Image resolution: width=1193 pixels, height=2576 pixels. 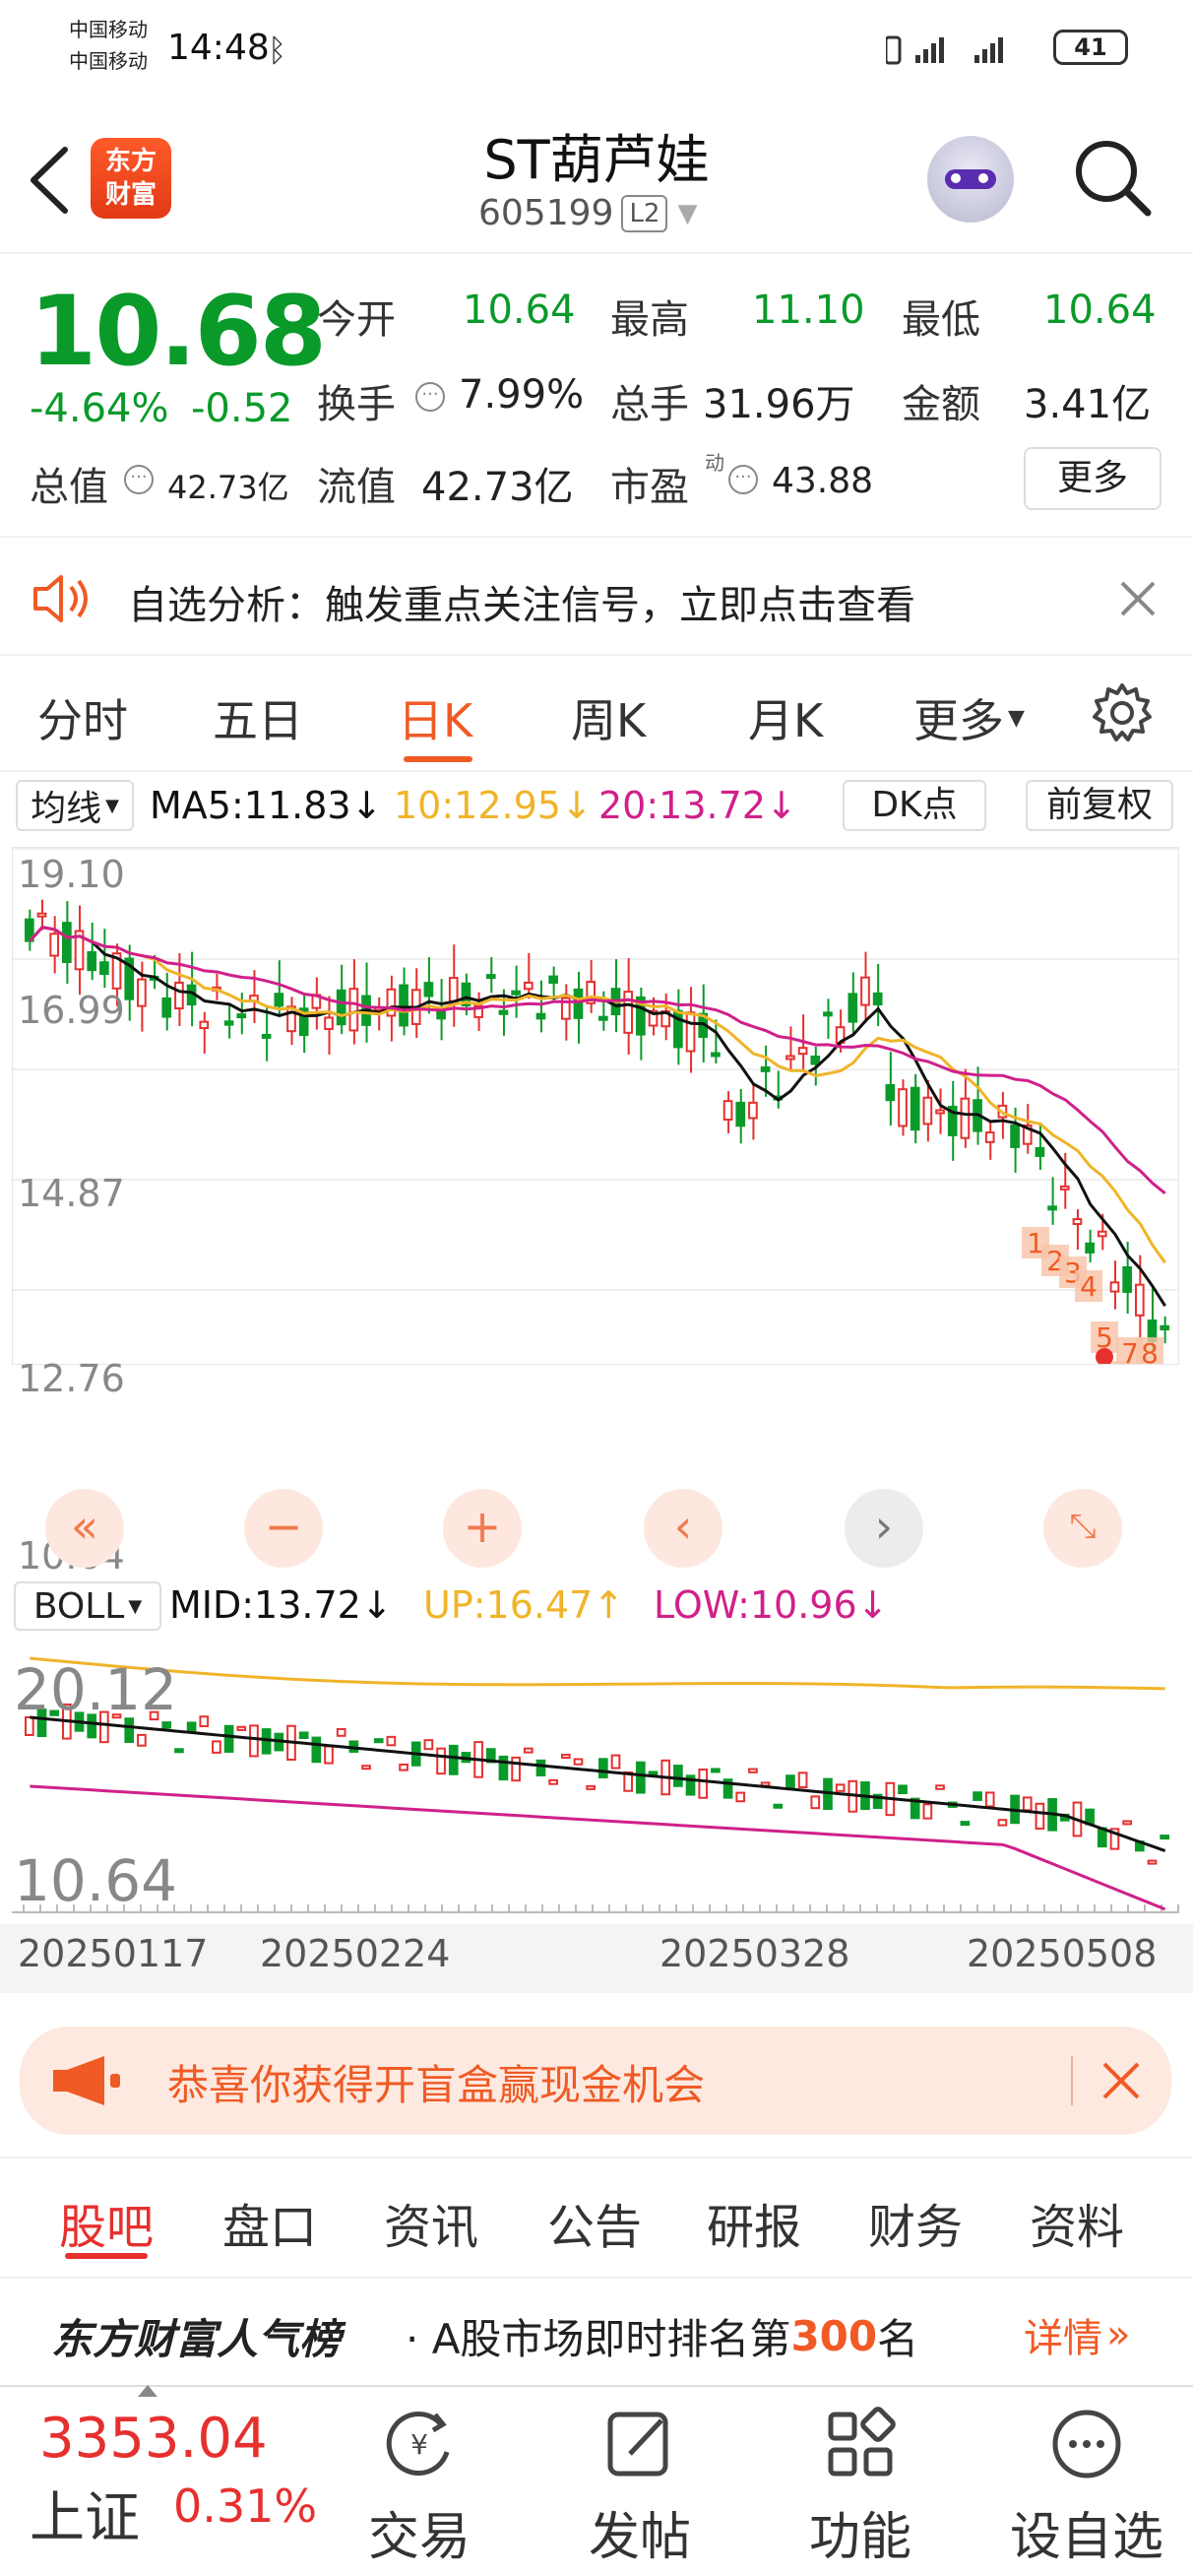 What do you see at coordinates (108, 61) in the screenshot?
I see `carrier-label-2: 中国移动` at bounding box center [108, 61].